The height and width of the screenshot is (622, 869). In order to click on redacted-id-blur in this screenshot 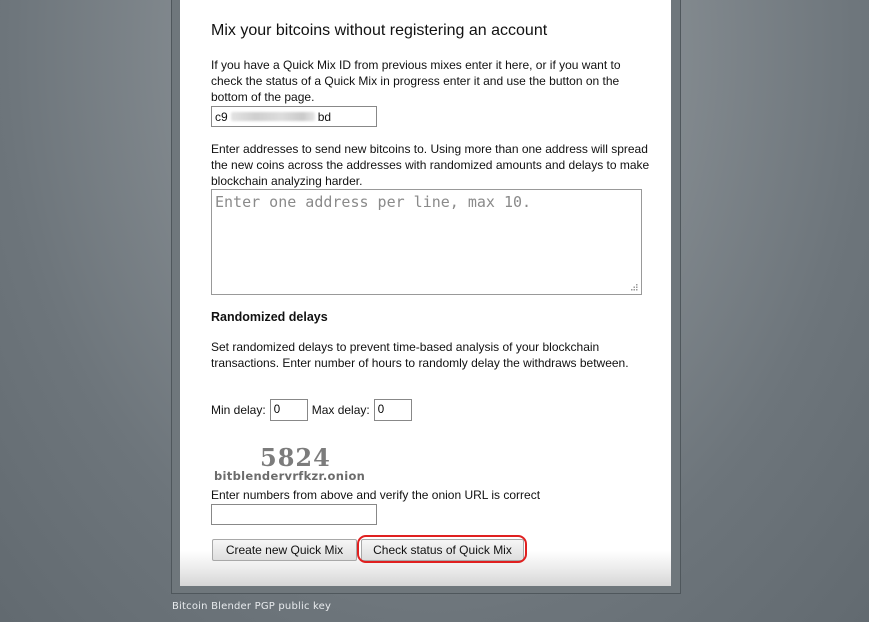, I will do `click(272, 116)`.